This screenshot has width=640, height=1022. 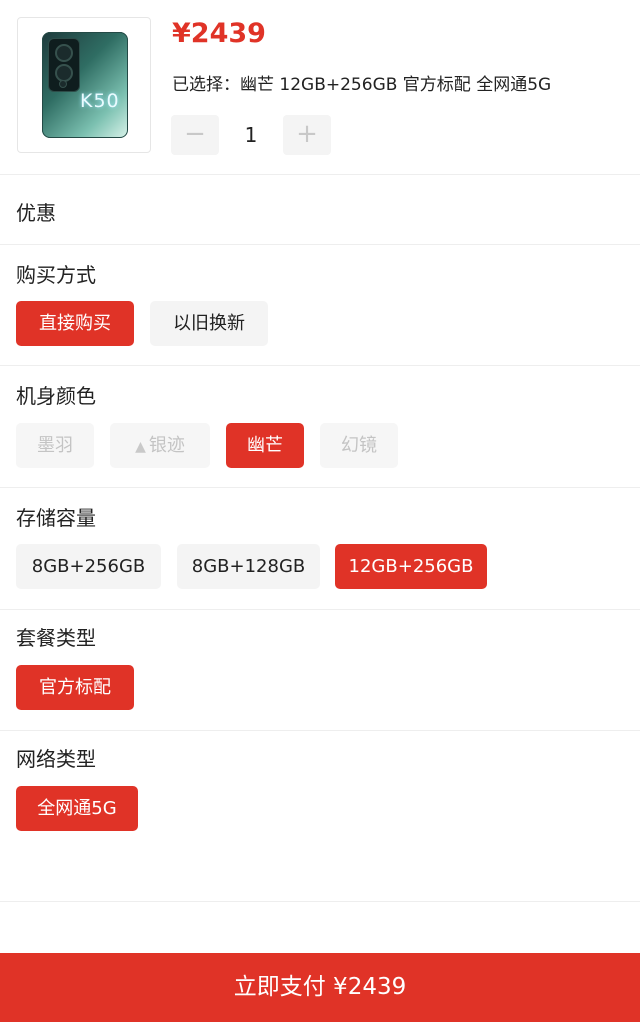 I want to click on body-color-title: 机身颜色, so click(x=56, y=396).